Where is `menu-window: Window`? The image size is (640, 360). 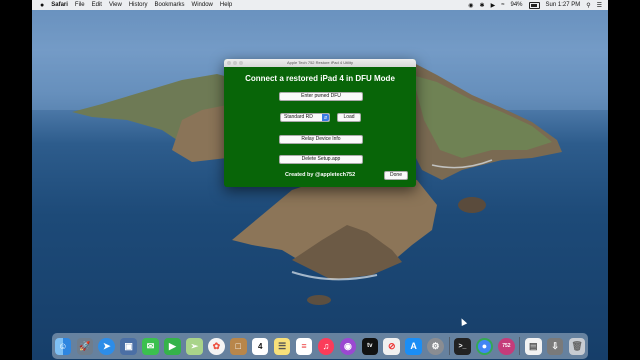 menu-window: Window is located at coordinates (202, 5).